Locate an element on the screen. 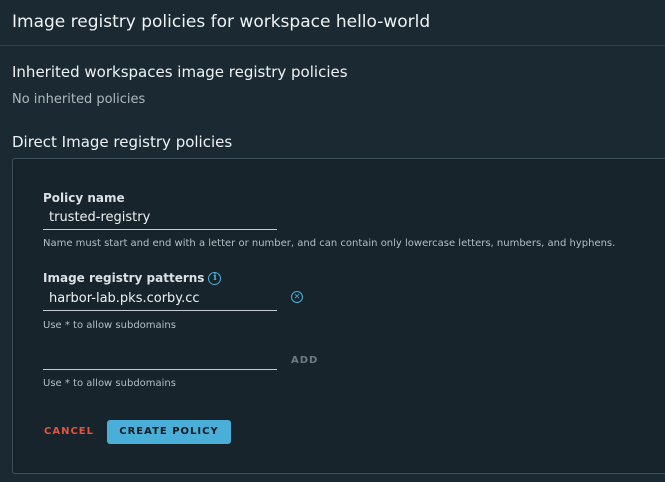 The image size is (665, 482). add-pattern-button: ADD is located at coordinates (304, 360).